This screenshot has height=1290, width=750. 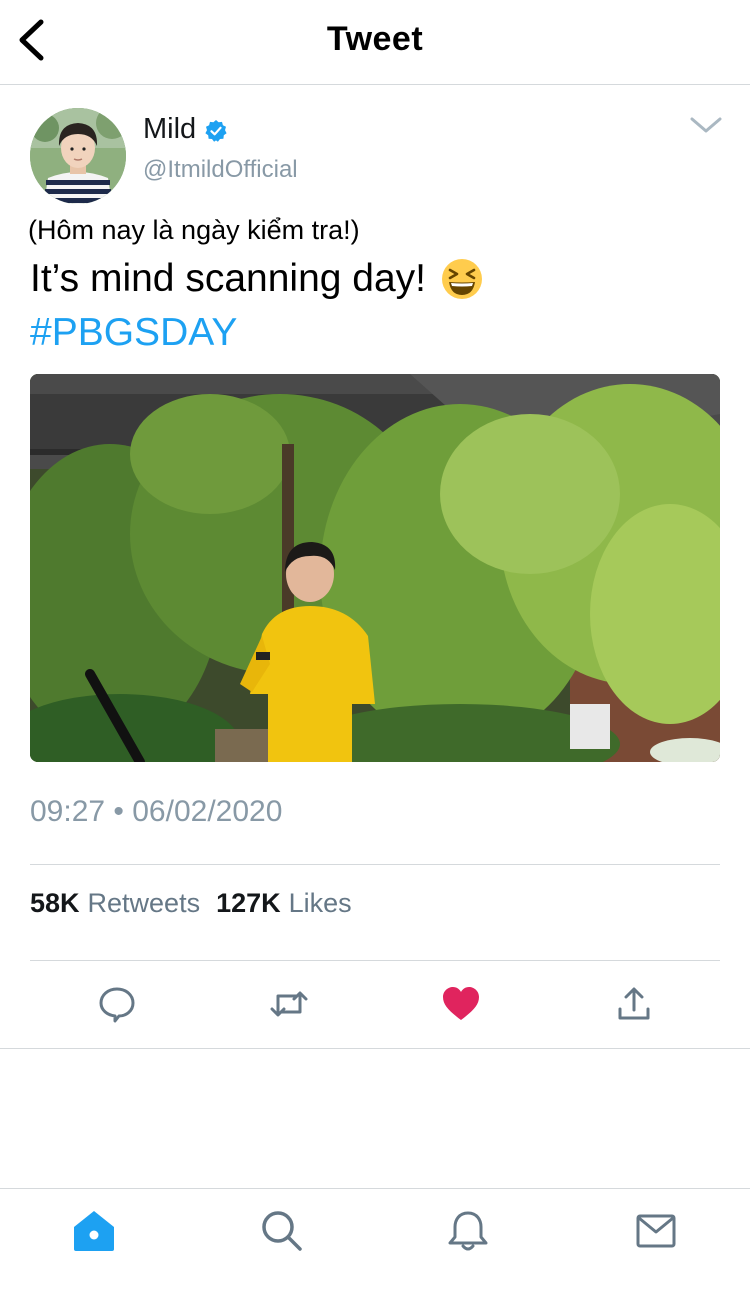 I want to click on retweet-icon, so click(x=289, y=1004).